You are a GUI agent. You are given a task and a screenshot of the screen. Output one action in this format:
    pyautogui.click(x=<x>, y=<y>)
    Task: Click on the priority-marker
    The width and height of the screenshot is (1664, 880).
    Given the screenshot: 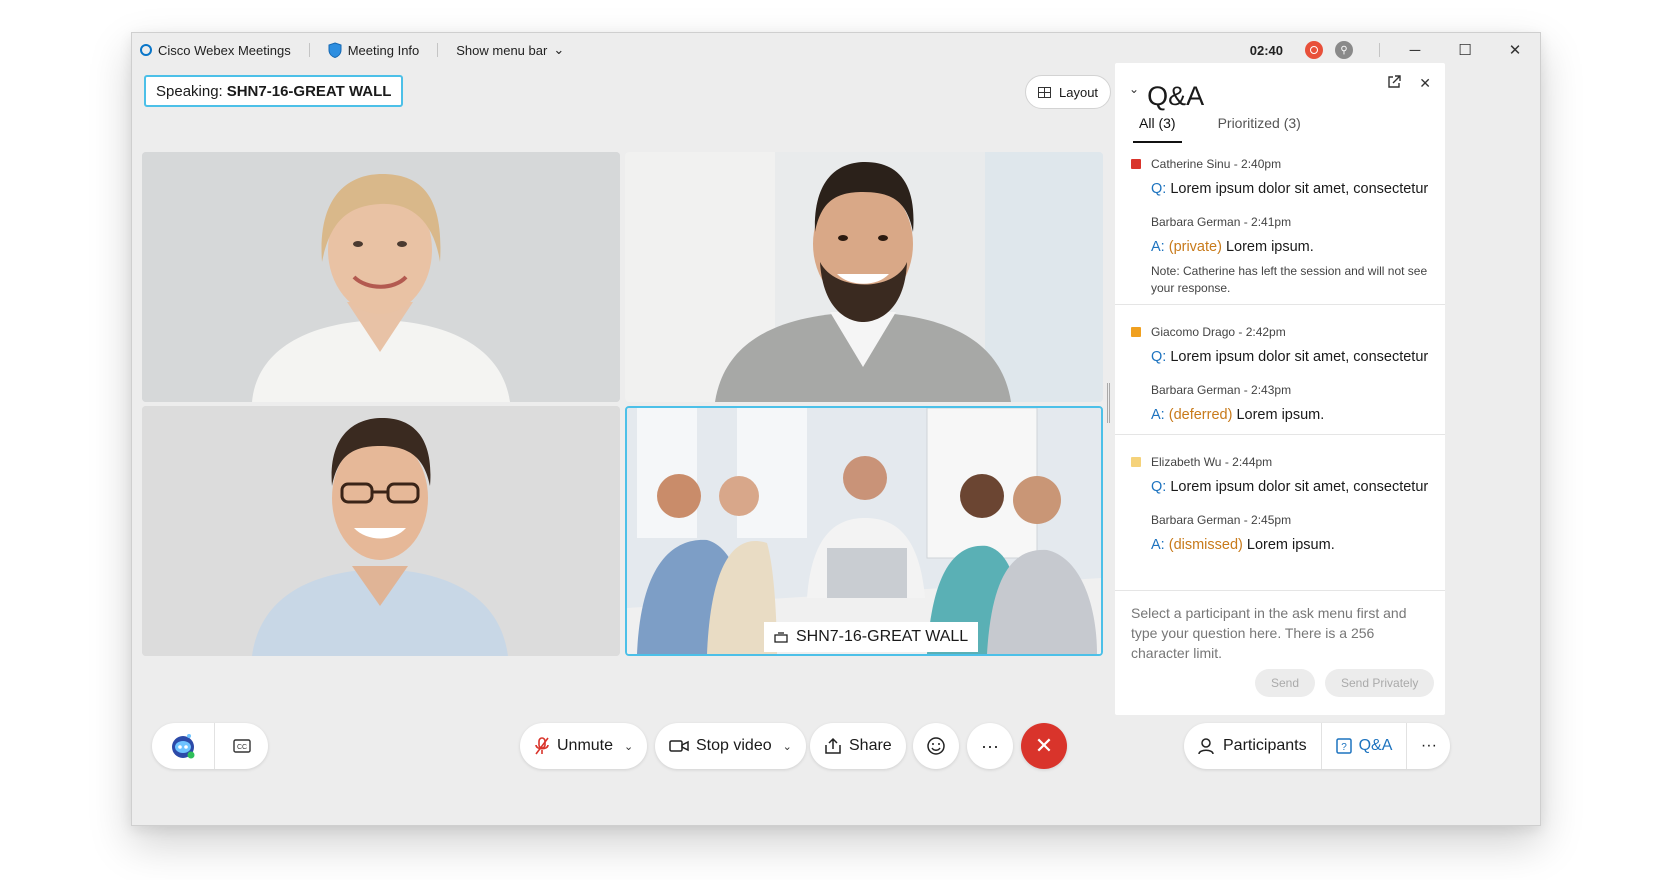 What is the action you would take?
    pyautogui.click(x=1136, y=332)
    